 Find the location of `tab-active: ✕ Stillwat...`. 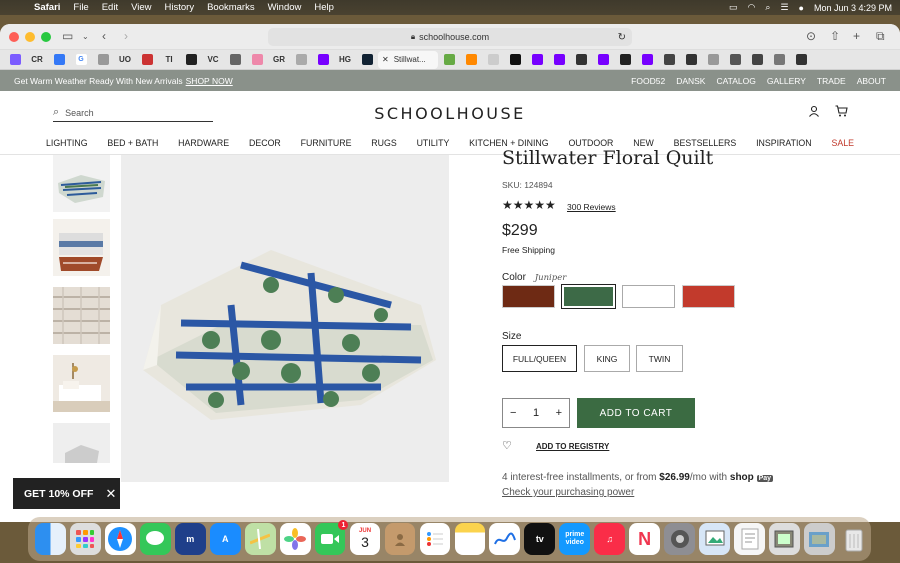

tab-active: ✕ Stillwat... is located at coordinates (408, 59).